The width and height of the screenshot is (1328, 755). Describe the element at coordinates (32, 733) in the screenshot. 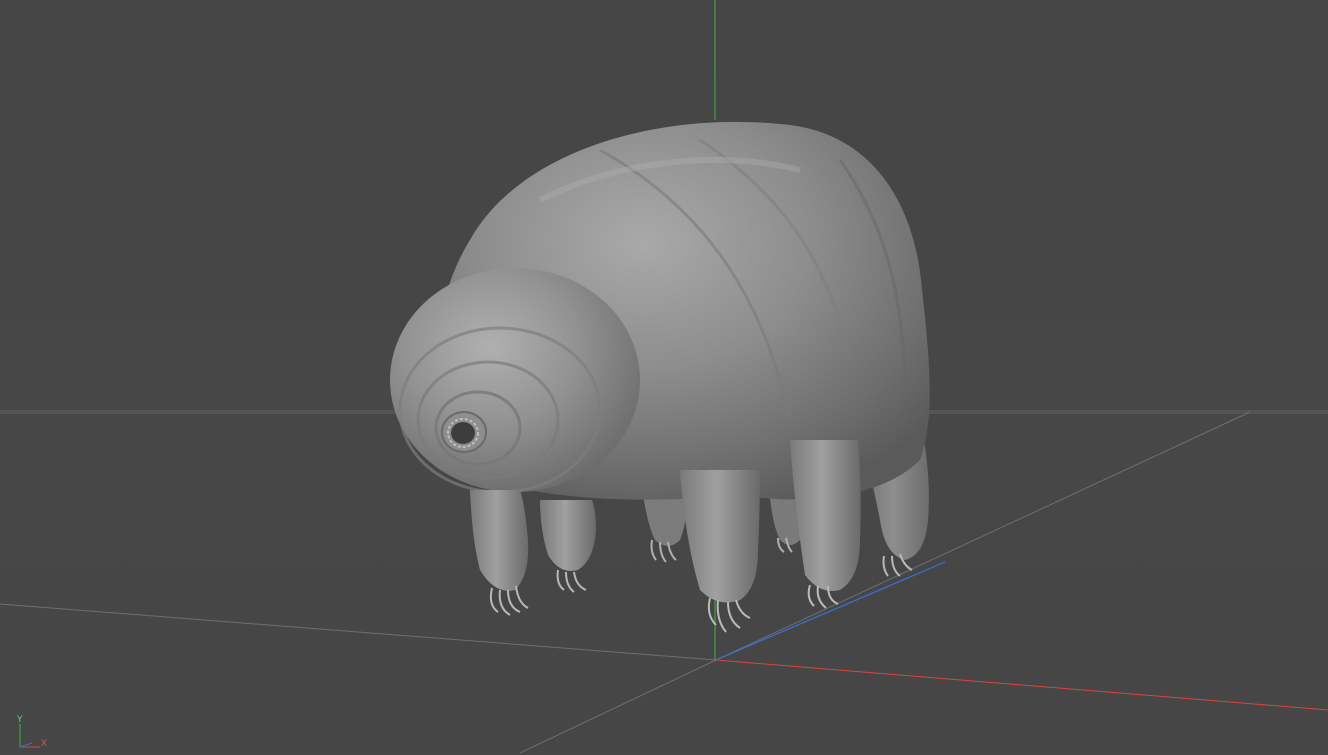

I see `axis-orientation-gizmo: Y X` at that location.